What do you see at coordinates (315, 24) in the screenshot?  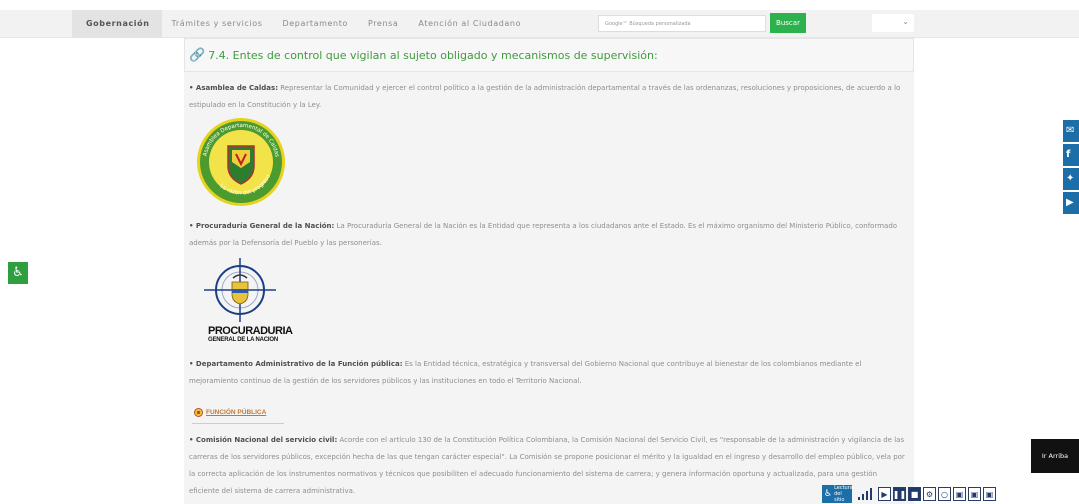 I see `nav-item-departamento: Departamento` at bounding box center [315, 24].